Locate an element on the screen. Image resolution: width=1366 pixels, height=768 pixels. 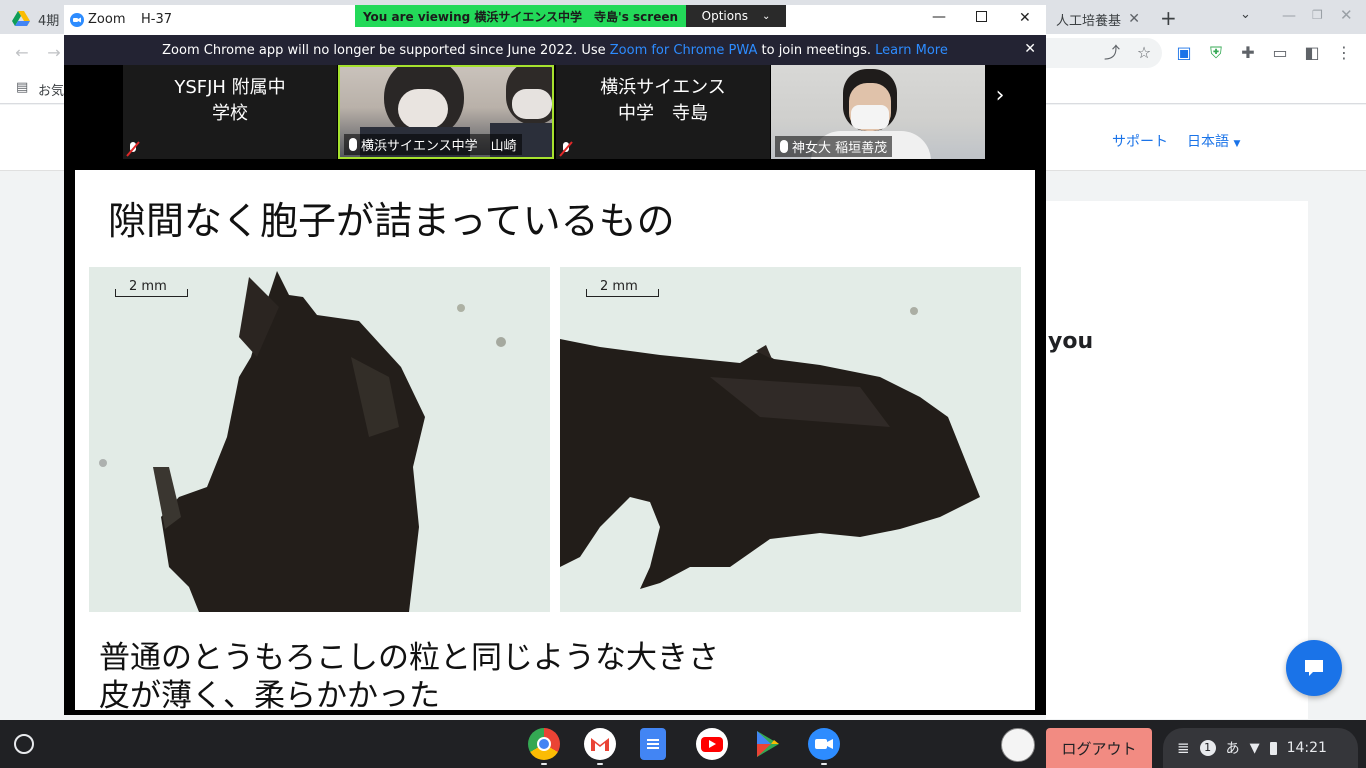
drive-icon is located at coordinates (21, 18).